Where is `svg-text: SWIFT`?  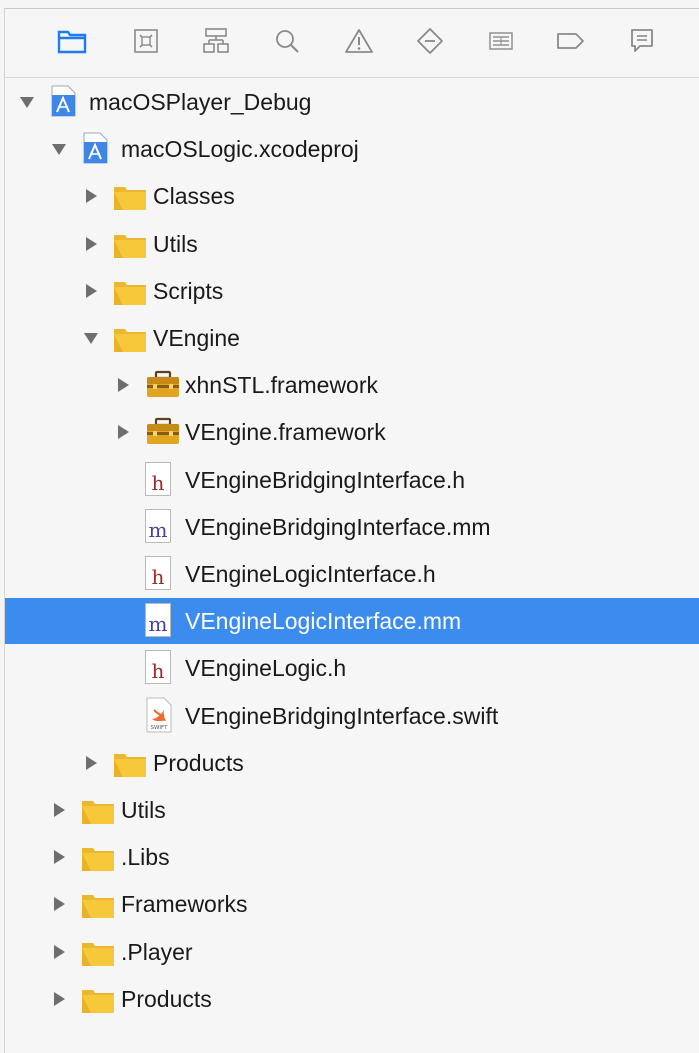
svg-text: SWIFT is located at coordinates (160, 728).